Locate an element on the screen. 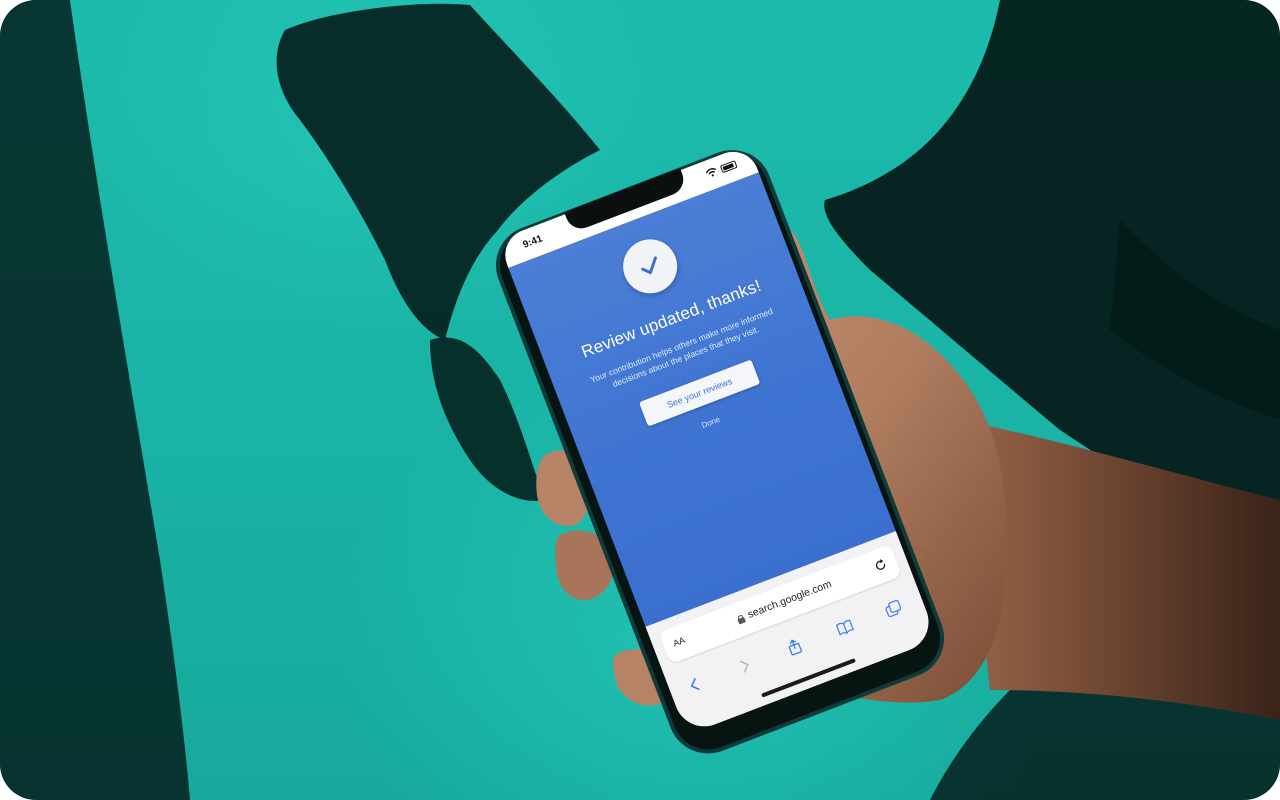 The height and width of the screenshot is (800, 1280). status-icons is located at coordinates (721, 169).